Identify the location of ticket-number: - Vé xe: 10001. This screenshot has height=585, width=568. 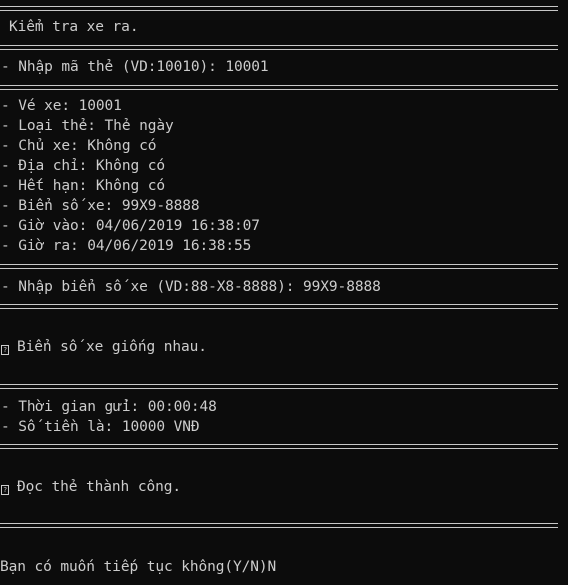
(61, 106).